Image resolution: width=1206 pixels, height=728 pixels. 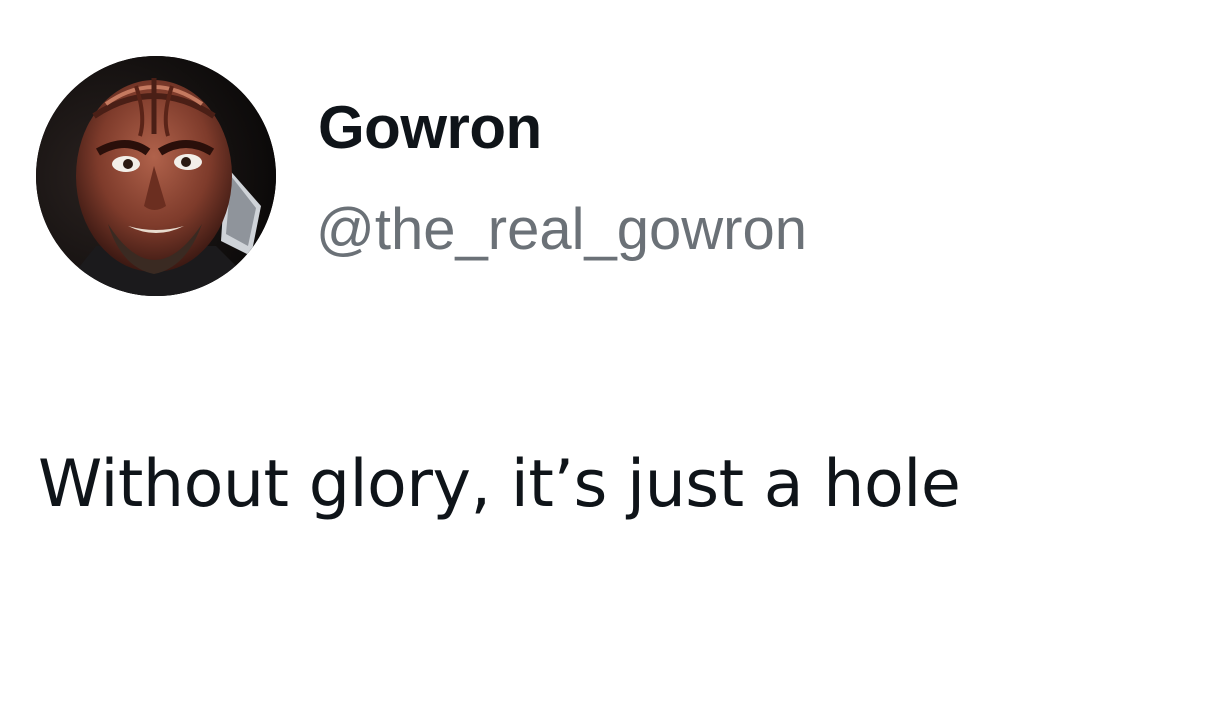 I want to click on klingon-portrait-icon, so click(x=156, y=176).